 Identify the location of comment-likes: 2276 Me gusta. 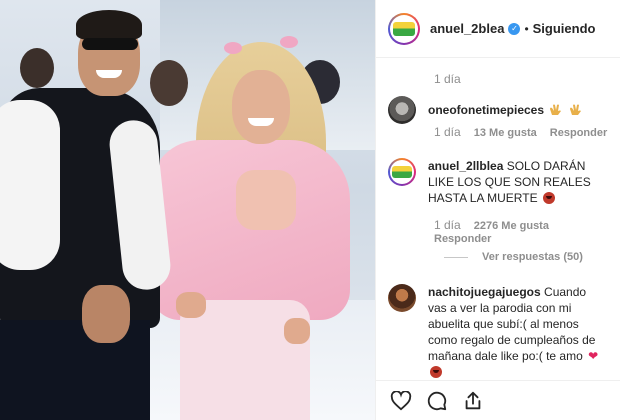
(511, 226).